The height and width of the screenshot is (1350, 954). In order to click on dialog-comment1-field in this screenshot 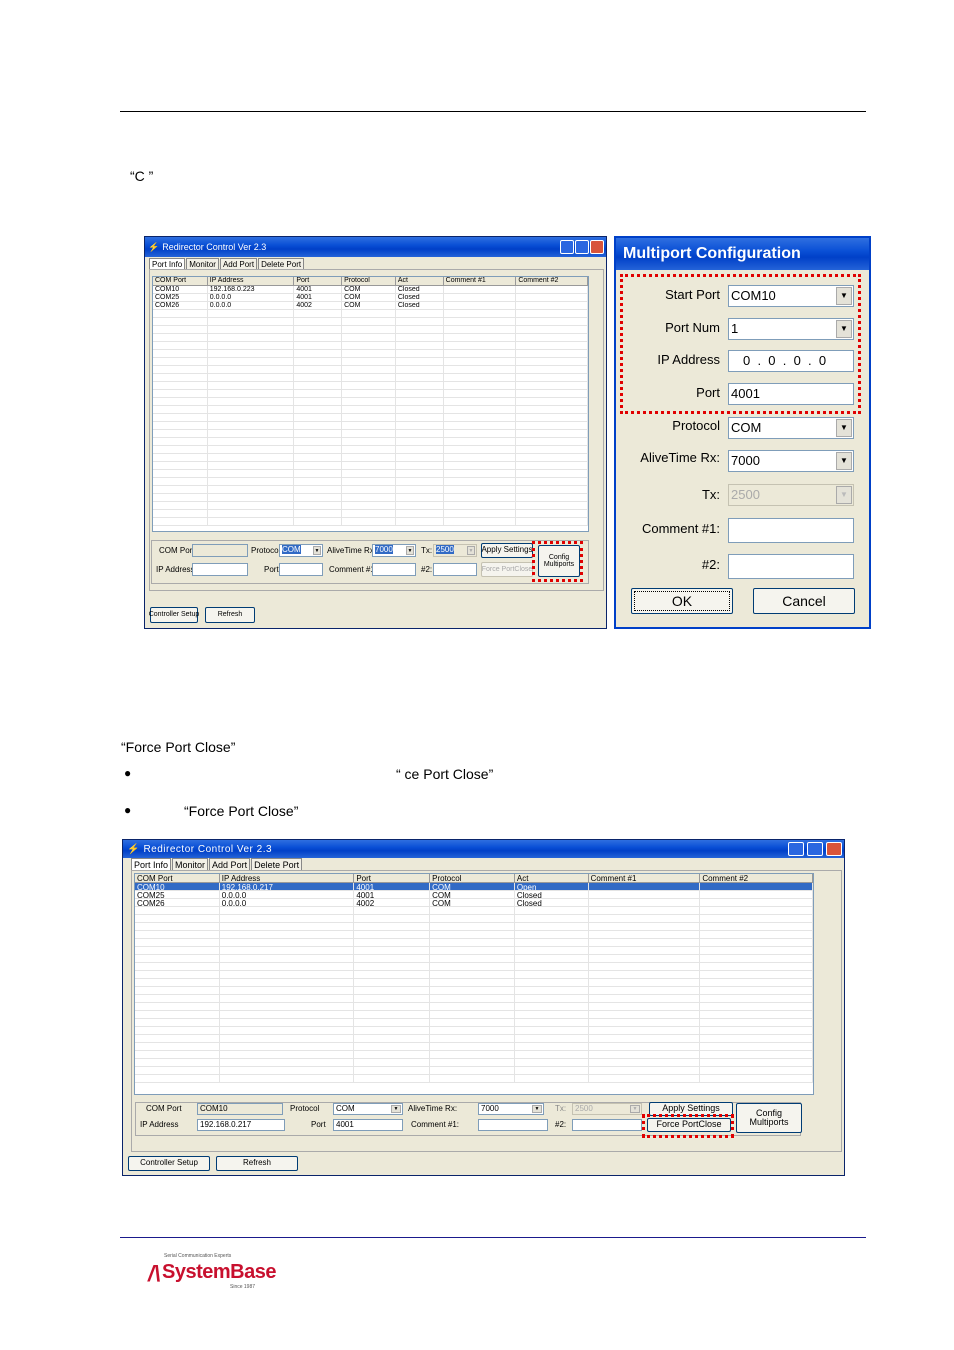, I will do `click(791, 530)`.